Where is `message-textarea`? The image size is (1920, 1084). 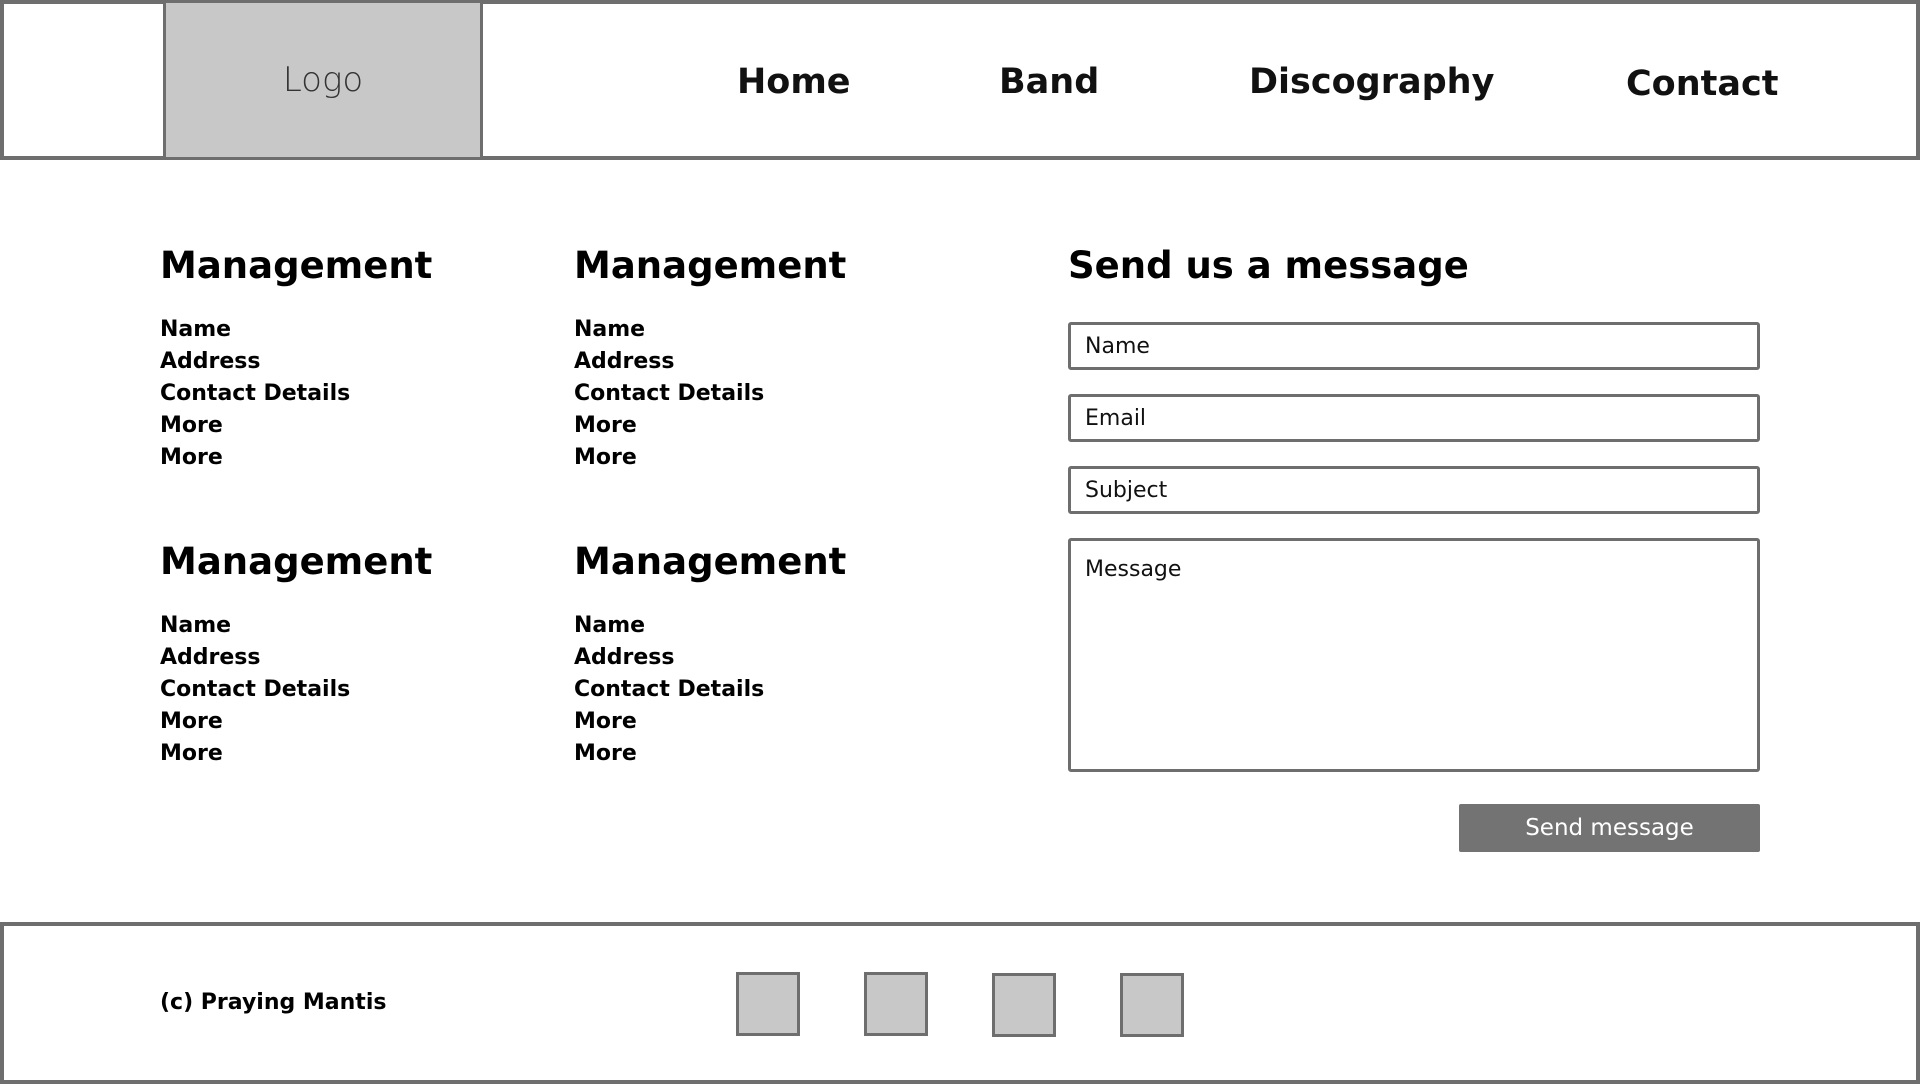 message-textarea is located at coordinates (1414, 655).